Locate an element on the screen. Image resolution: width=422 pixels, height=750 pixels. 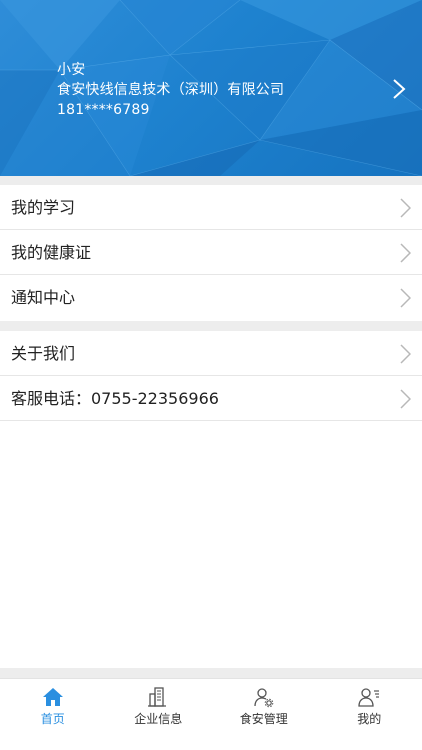
menu-item-about-us: 关于我们 is located at coordinates (211, 353).